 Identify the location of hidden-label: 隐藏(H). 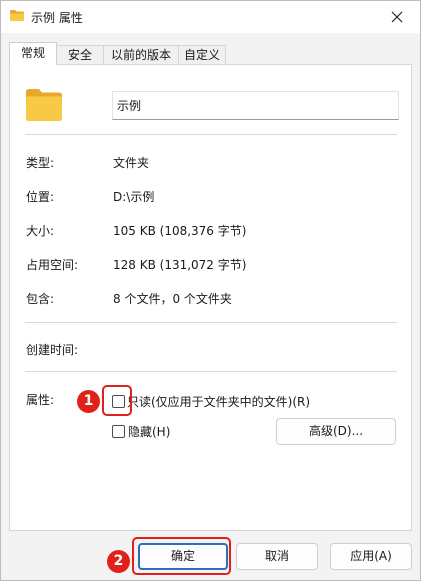
(149, 431).